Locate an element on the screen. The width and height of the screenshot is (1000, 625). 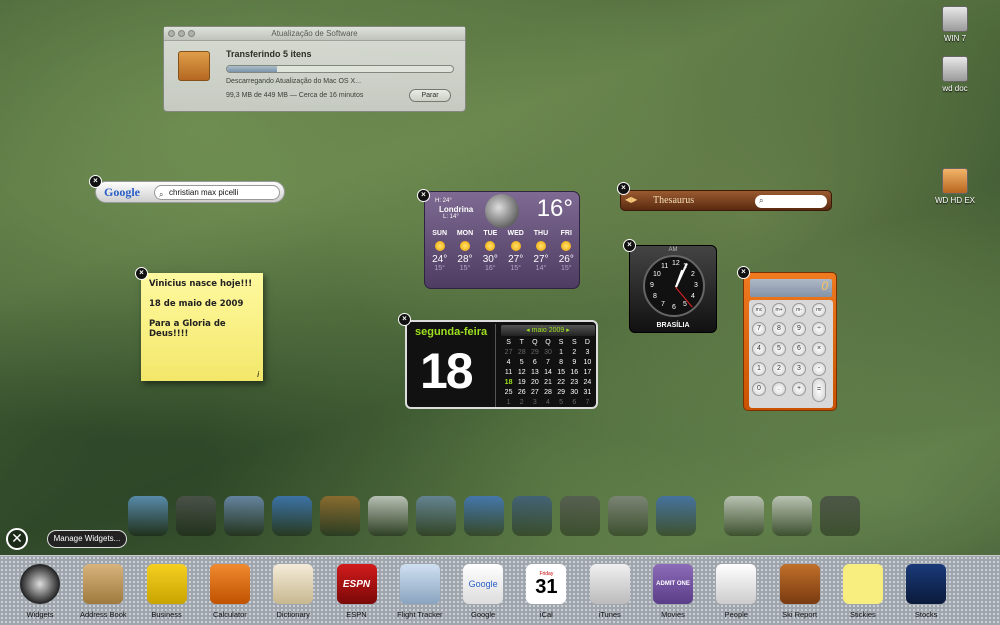
ical-date-cell: 17 is located at coordinates (587, 372).